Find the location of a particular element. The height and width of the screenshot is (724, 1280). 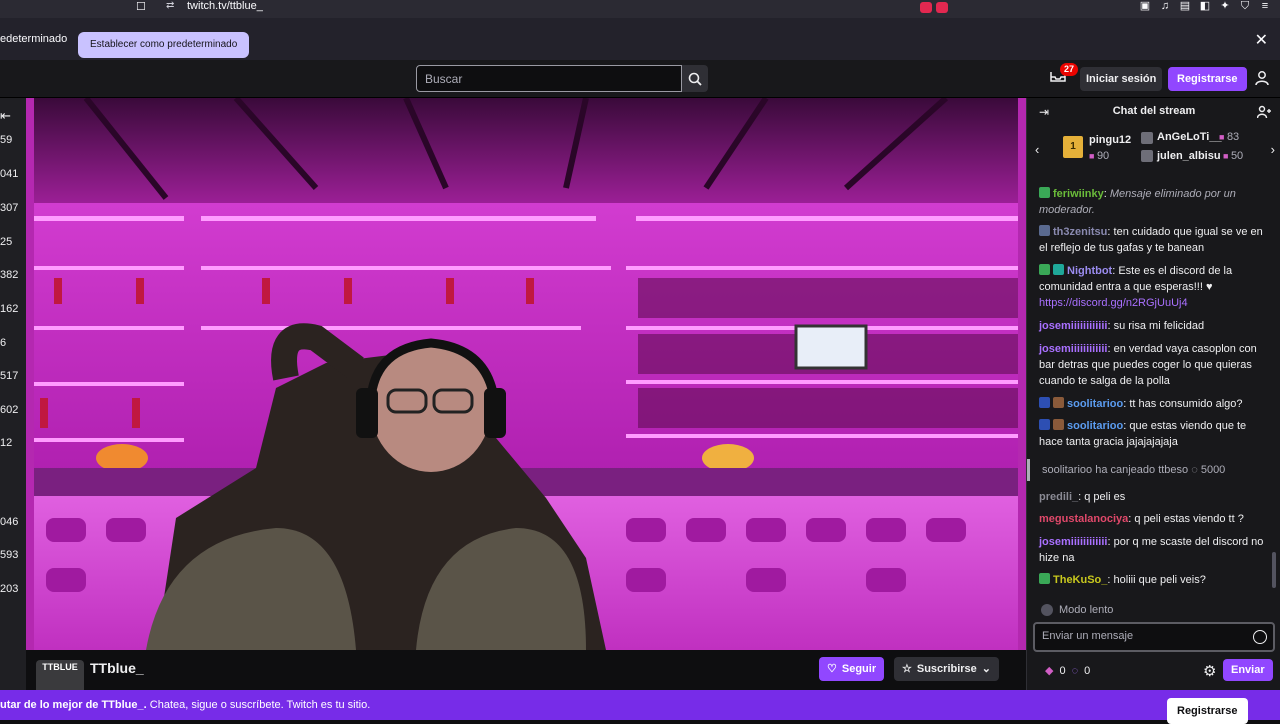

site-info-icon: ⇄ is located at coordinates (170, 5).